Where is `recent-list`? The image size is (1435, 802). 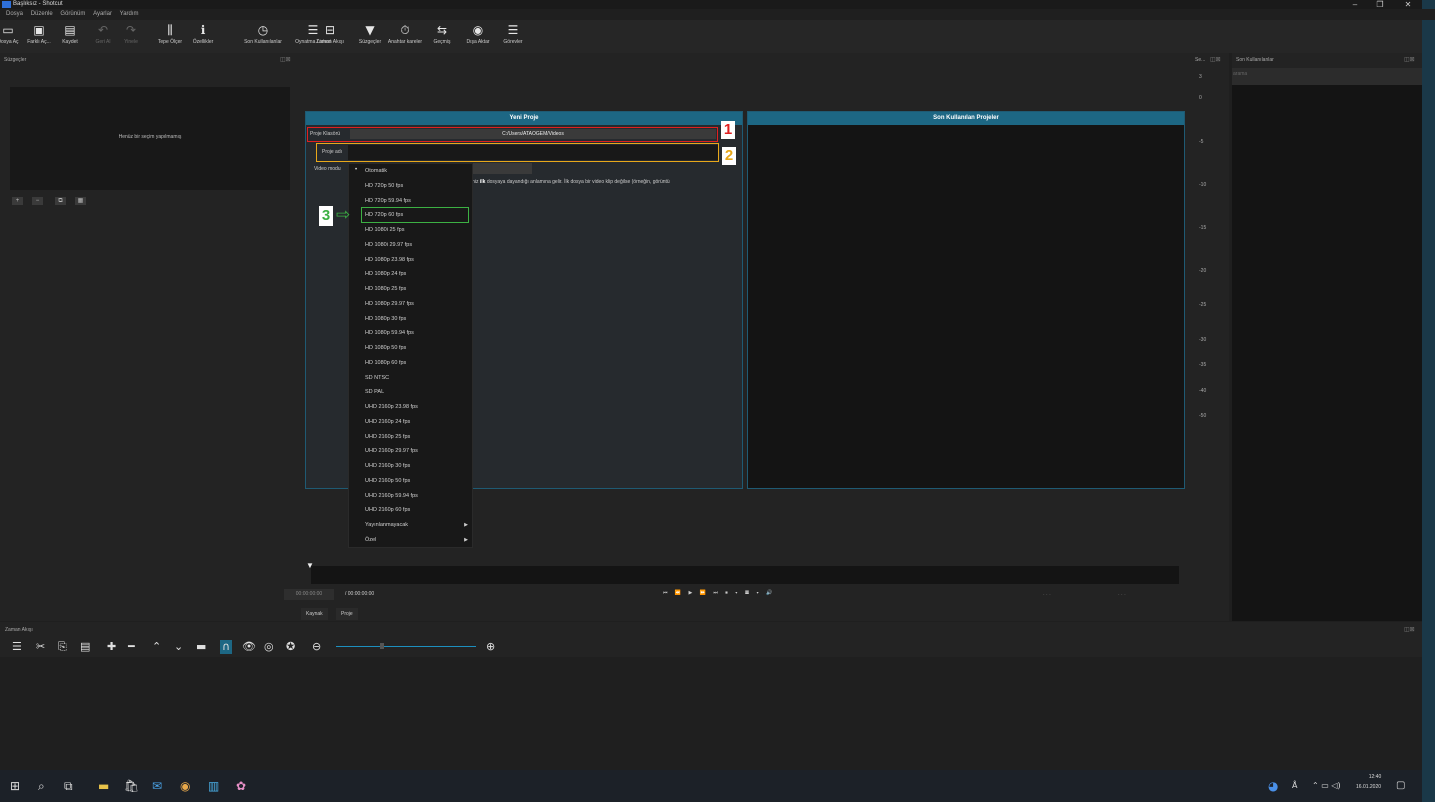
recent-list is located at coordinates (1327, 353).